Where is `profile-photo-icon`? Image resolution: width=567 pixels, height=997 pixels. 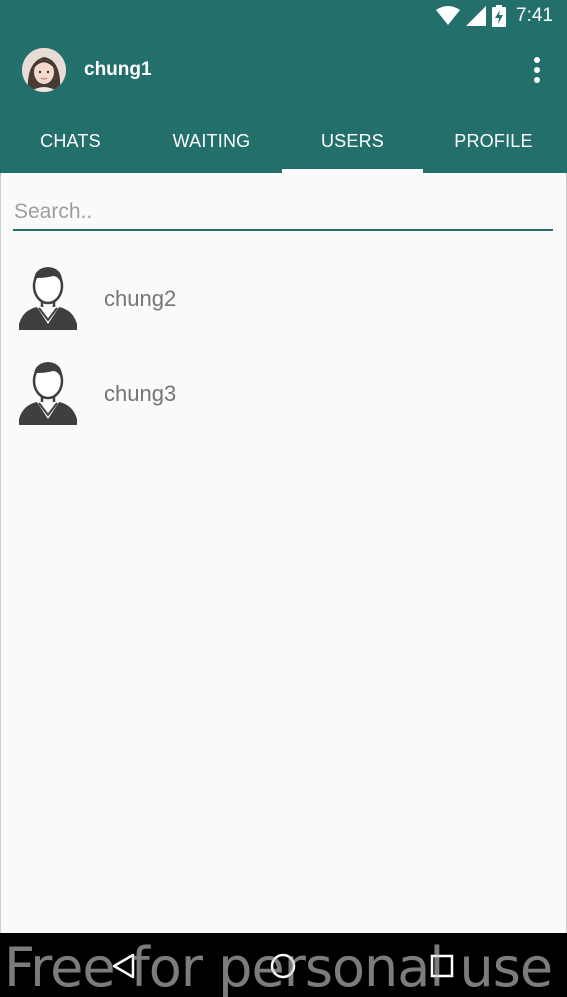
profile-photo-icon is located at coordinates (44, 70).